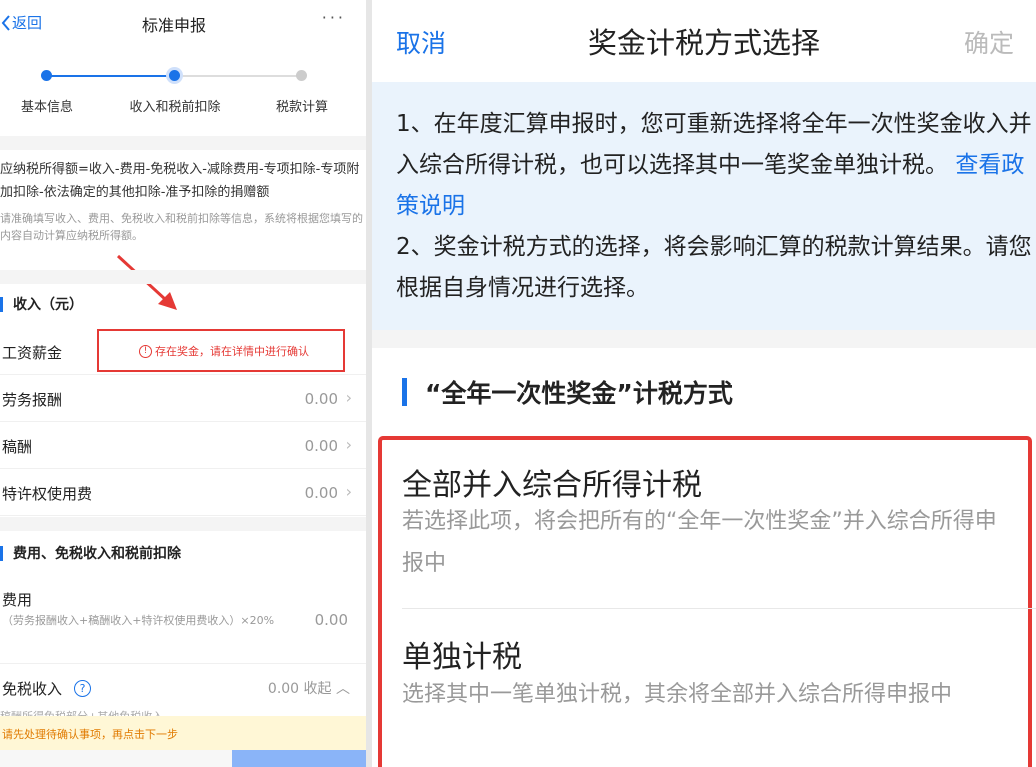  Describe the element at coordinates (183, 86) in the screenshot. I see `progress-steps: 基本信息 收入和税前扣除 税款计算` at that location.